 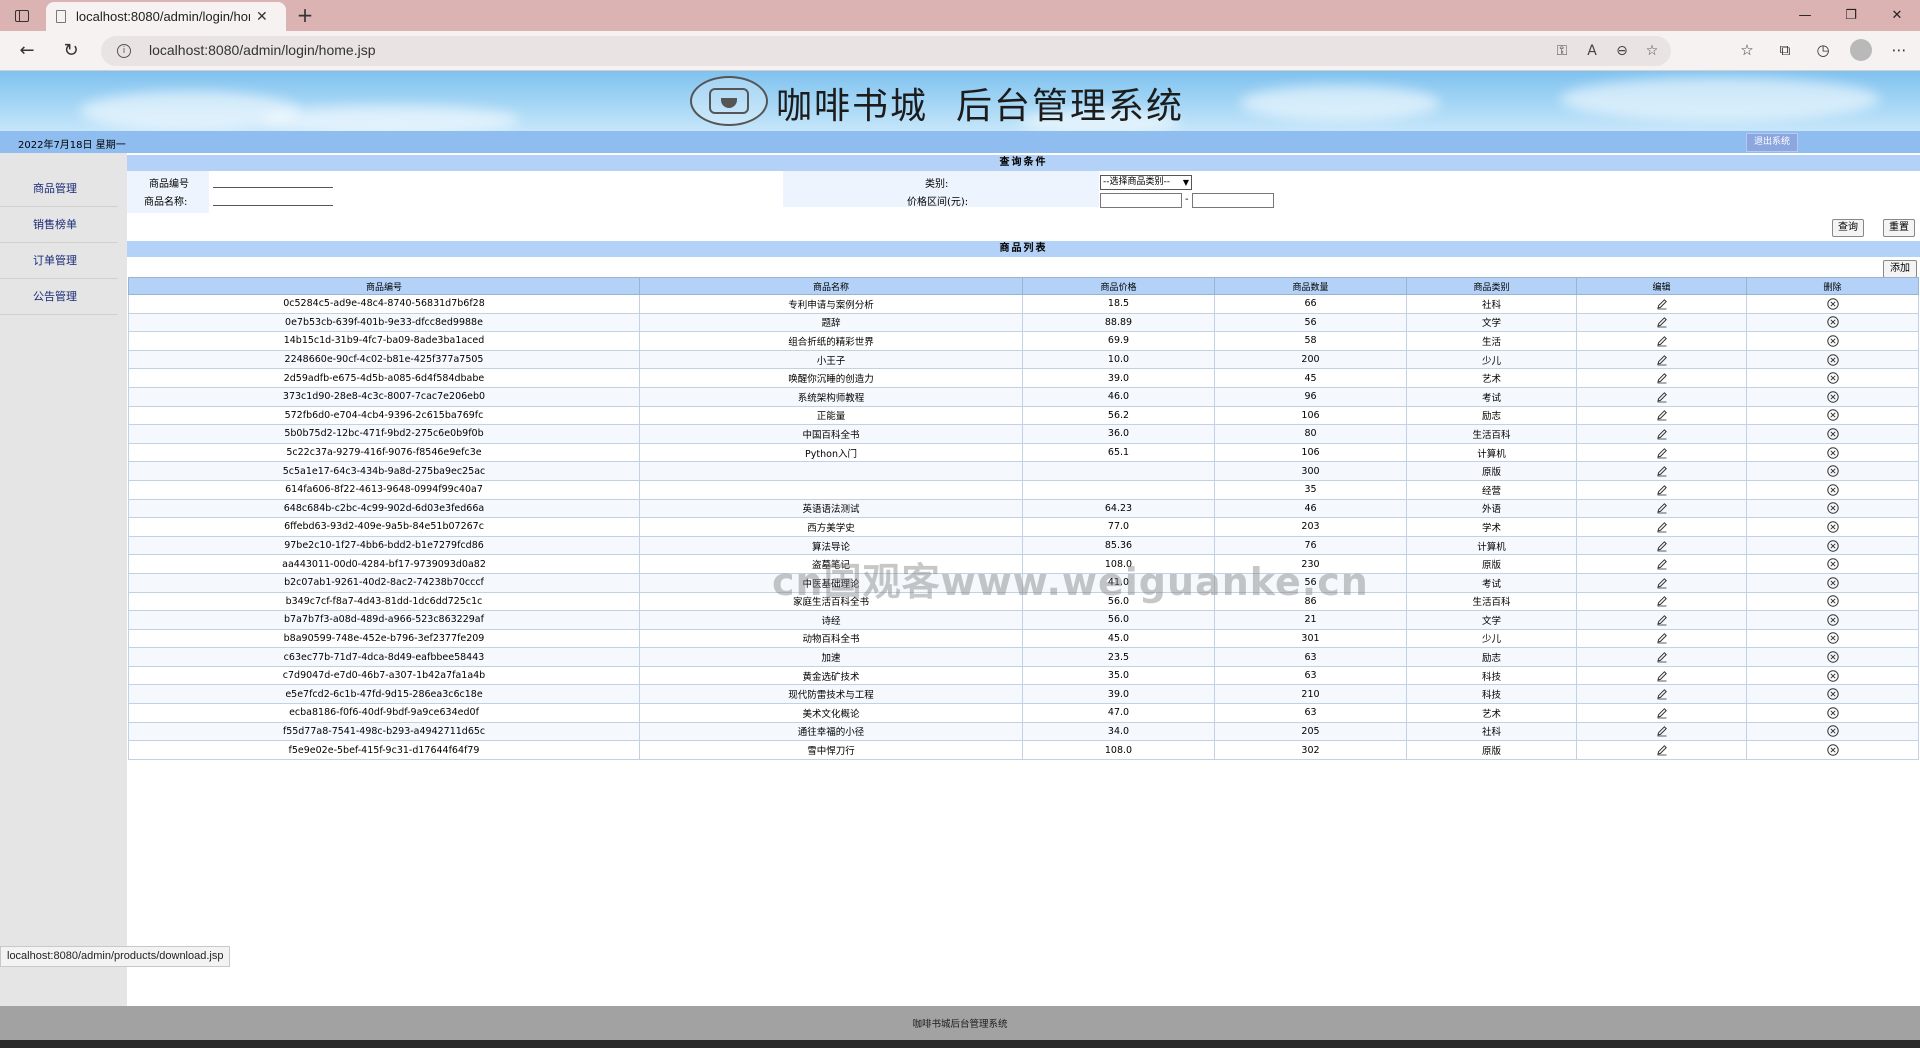 I want to click on cell-quantity: 96, so click(x=1310, y=396).